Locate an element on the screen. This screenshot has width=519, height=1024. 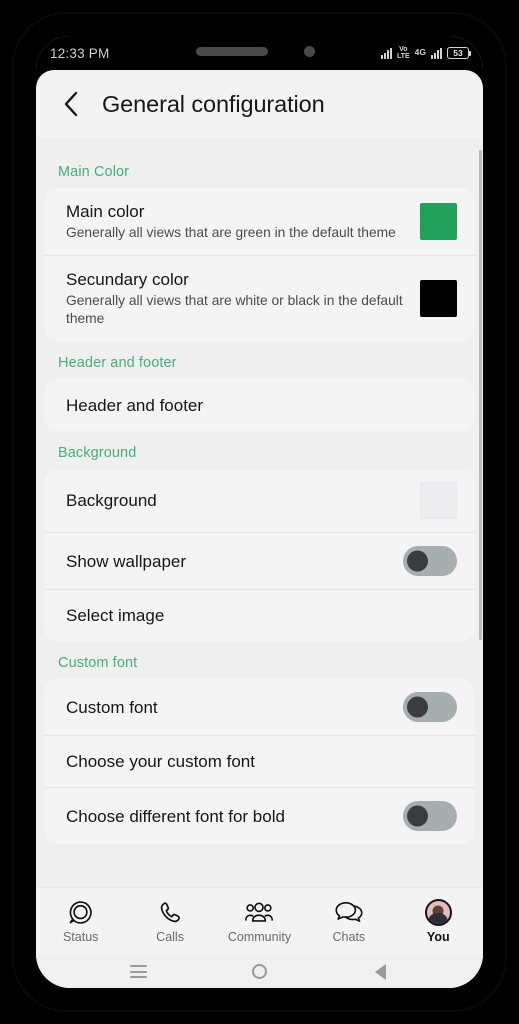
tab-calls: Calls is located at coordinates (170, 921).